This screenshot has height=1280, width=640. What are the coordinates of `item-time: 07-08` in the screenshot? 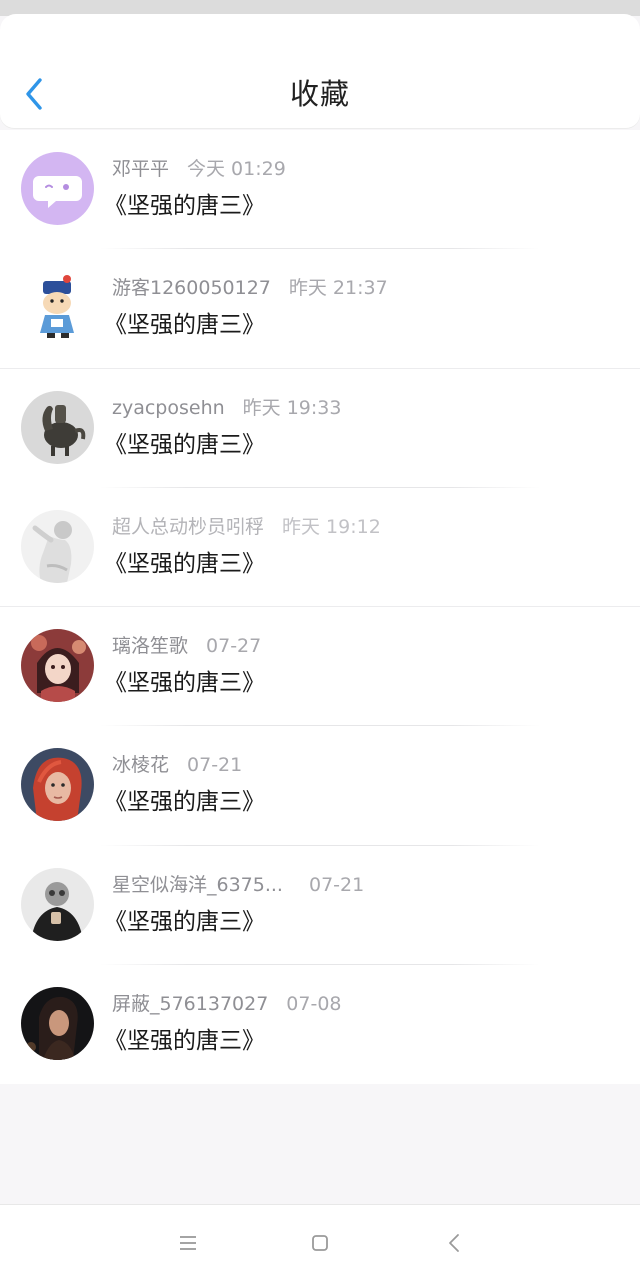 It's located at (314, 1003).